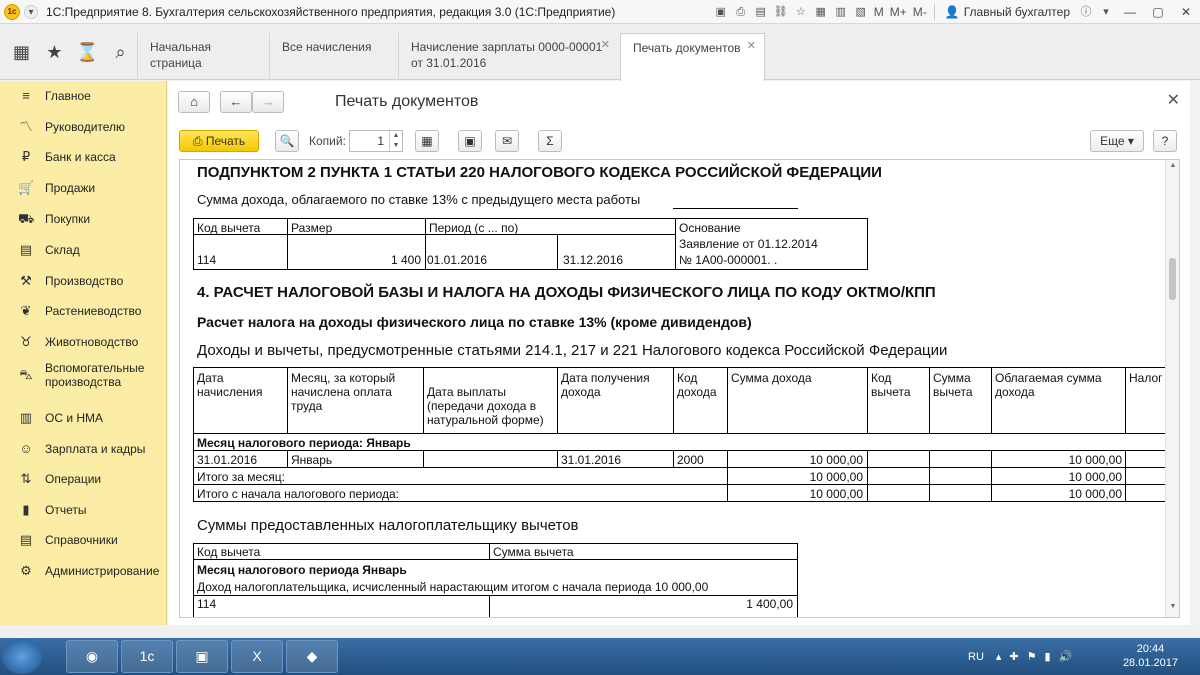  What do you see at coordinates (1048, 656) in the screenshot?
I see `tray-signal-icon: ▮` at bounding box center [1048, 656].